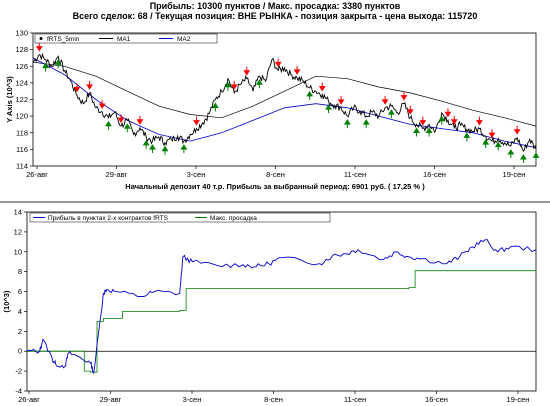 This screenshot has height=406, width=550. What do you see at coordinates (29, 399) in the screenshot?
I see `x-tick-label: 26-авг` at bounding box center [29, 399].